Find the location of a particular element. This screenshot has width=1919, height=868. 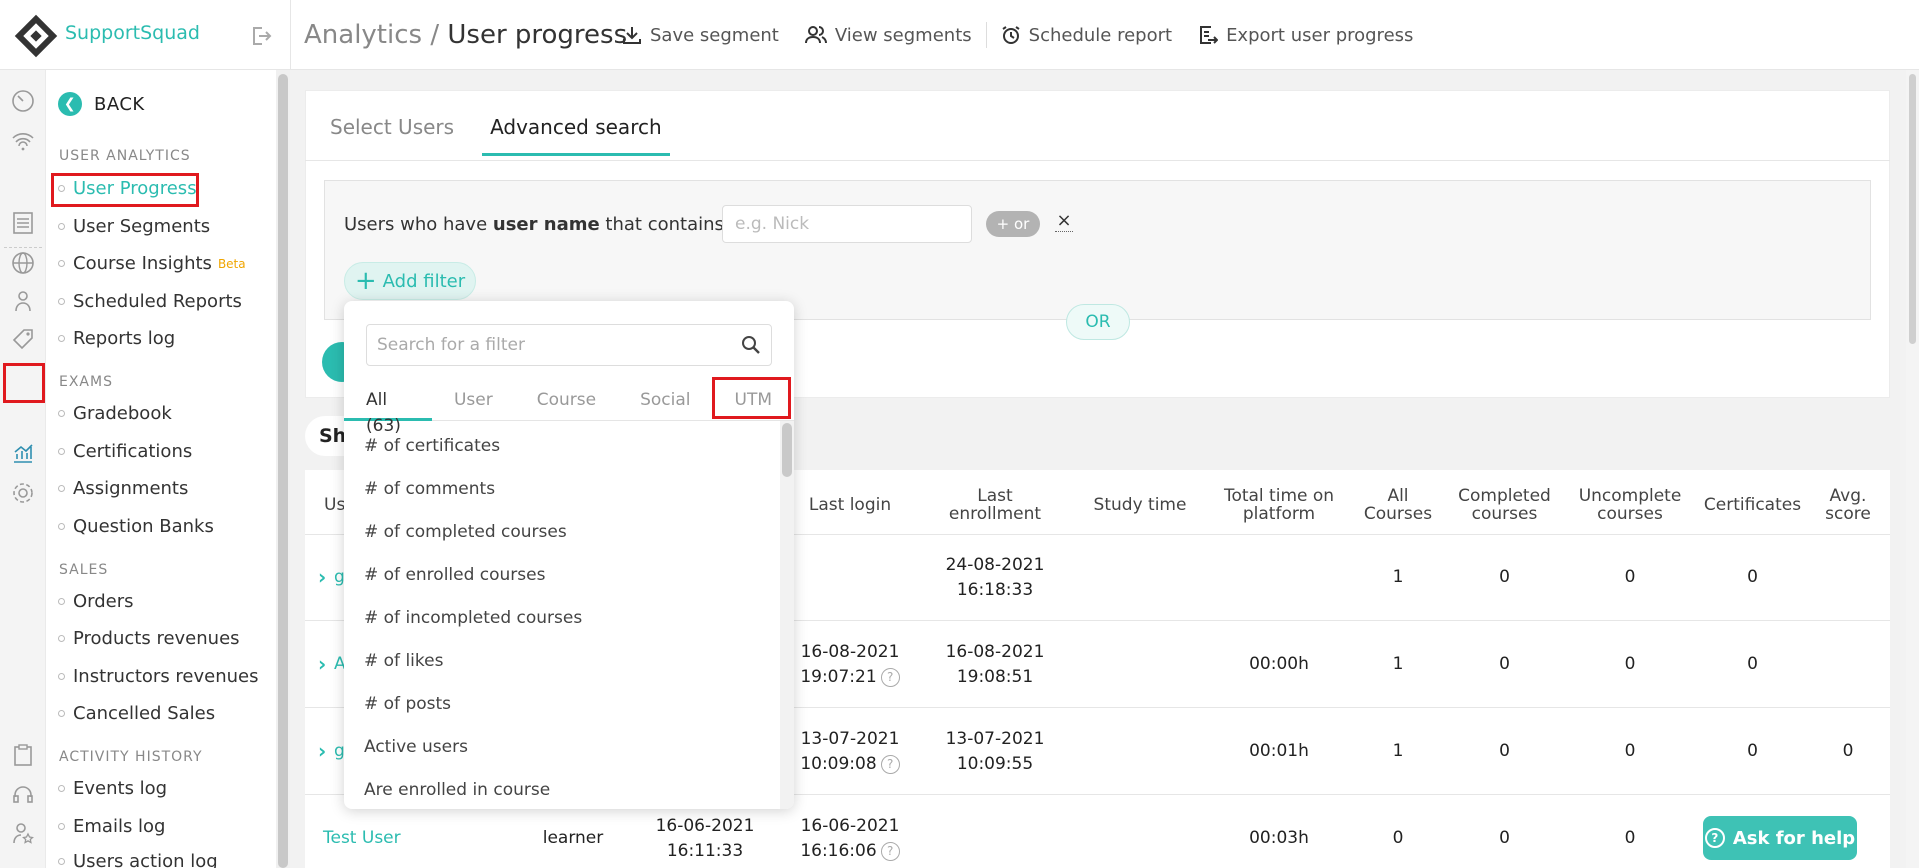

dashboard-gauge-icon is located at coordinates (23, 101).